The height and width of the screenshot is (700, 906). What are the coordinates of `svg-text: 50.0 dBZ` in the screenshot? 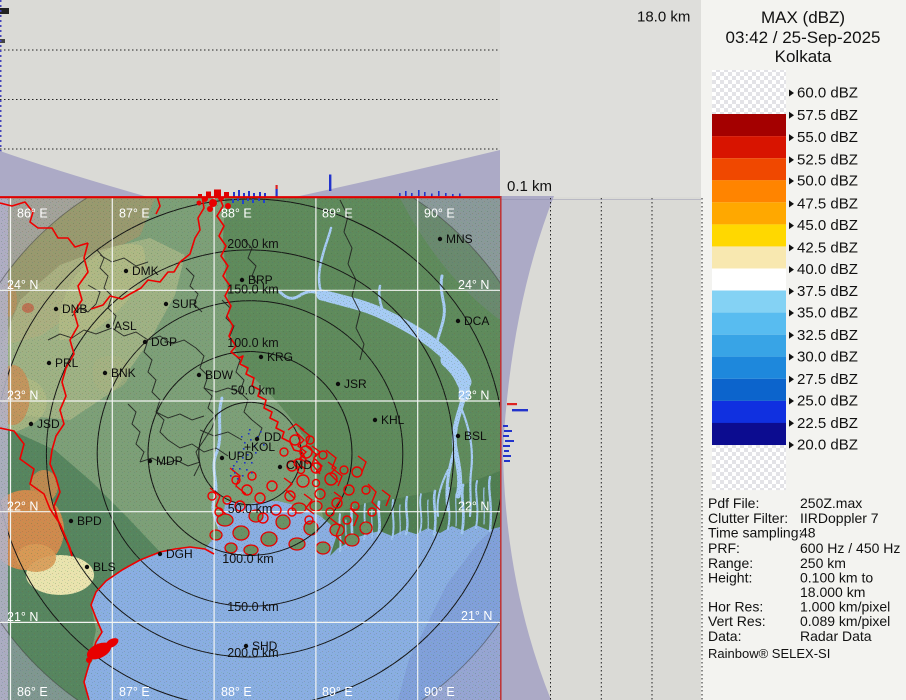 It's located at (827, 181).